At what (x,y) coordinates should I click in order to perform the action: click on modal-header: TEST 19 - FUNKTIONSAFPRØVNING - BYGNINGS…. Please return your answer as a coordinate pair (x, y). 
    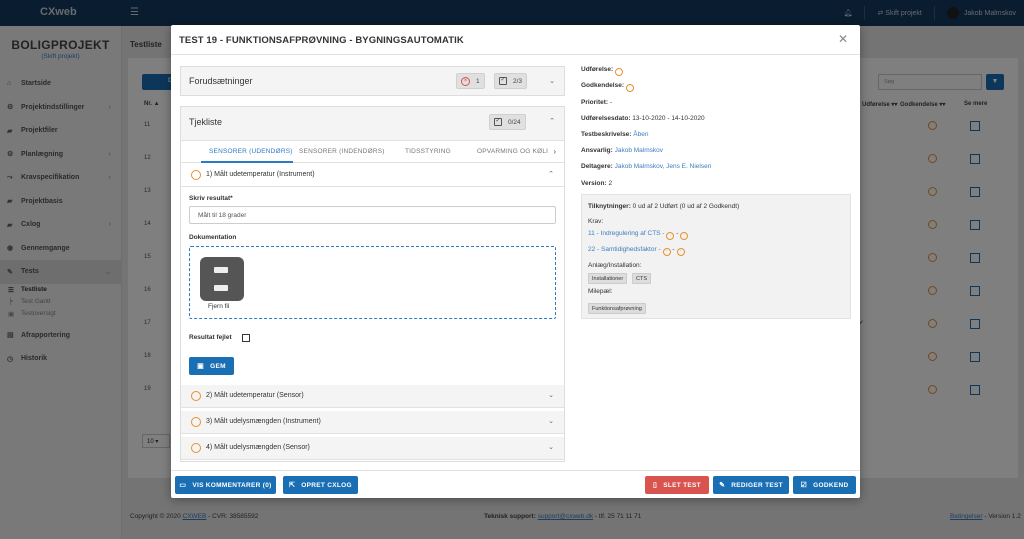
    Looking at the image, I should click on (515, 40).